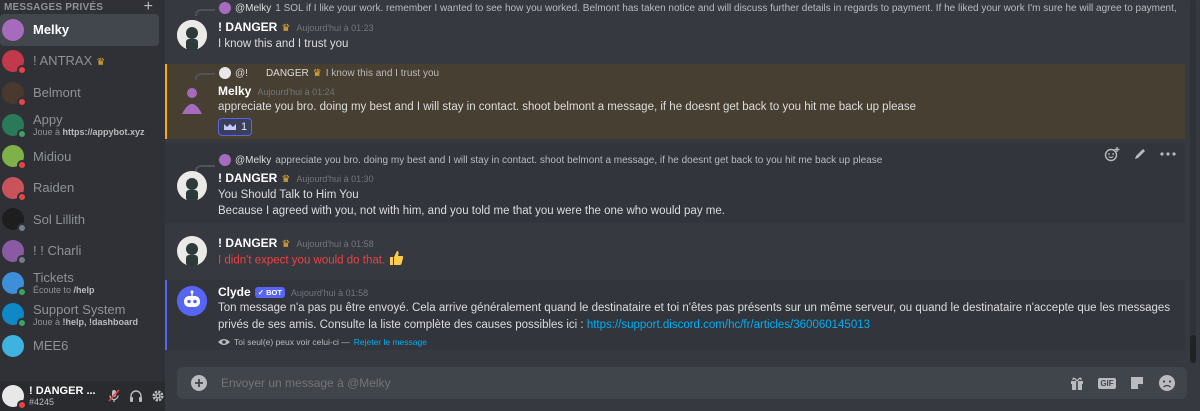 This screenshot has width=1200, height=411. I want to click on dm-item: ! ANTRAX ♛, so click(79, 62).